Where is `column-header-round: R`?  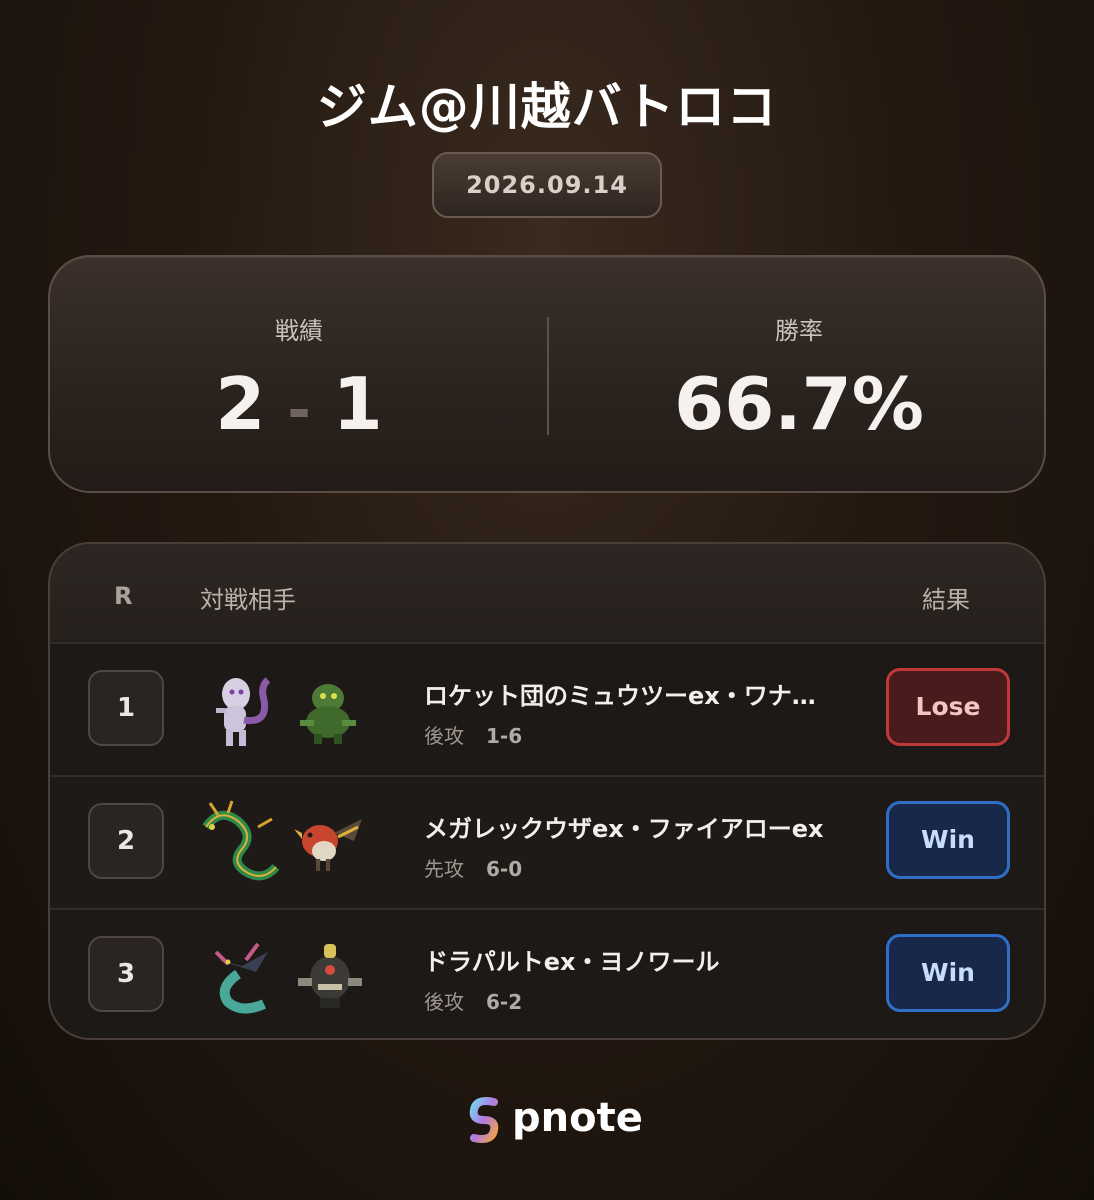
column-header-round: R is located at coordinates (123, 596).